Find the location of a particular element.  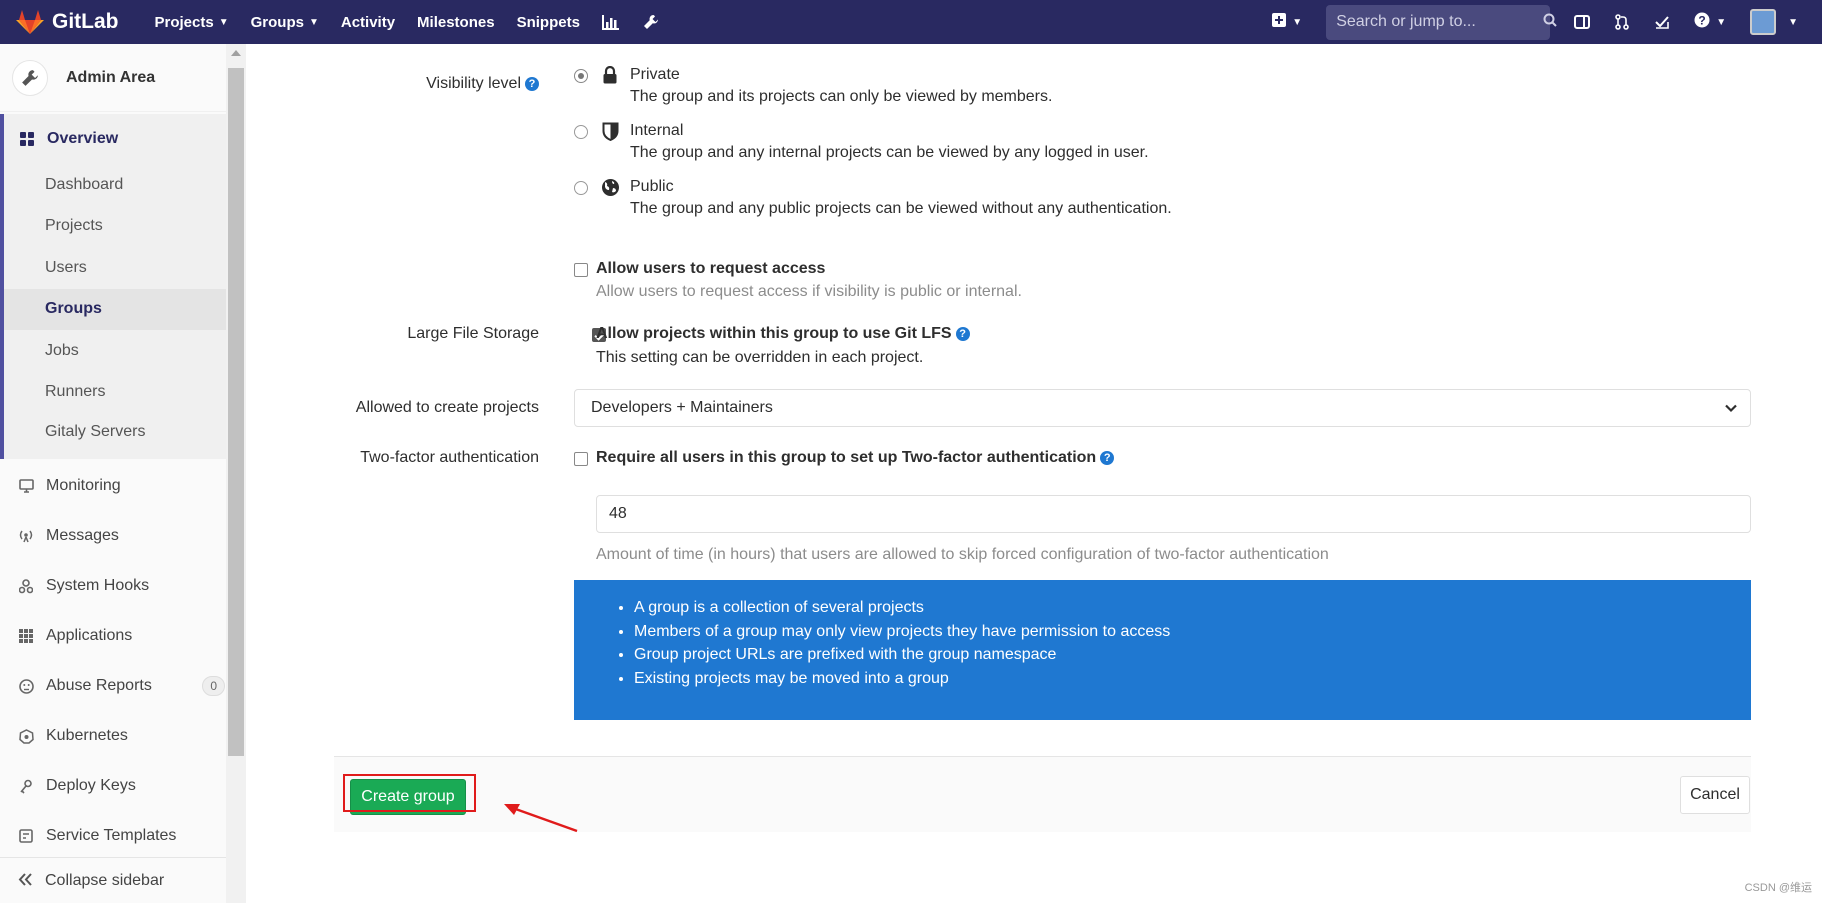

sidebar-item-kubernetes: Kubernetes is located at coordinates (122, 736).